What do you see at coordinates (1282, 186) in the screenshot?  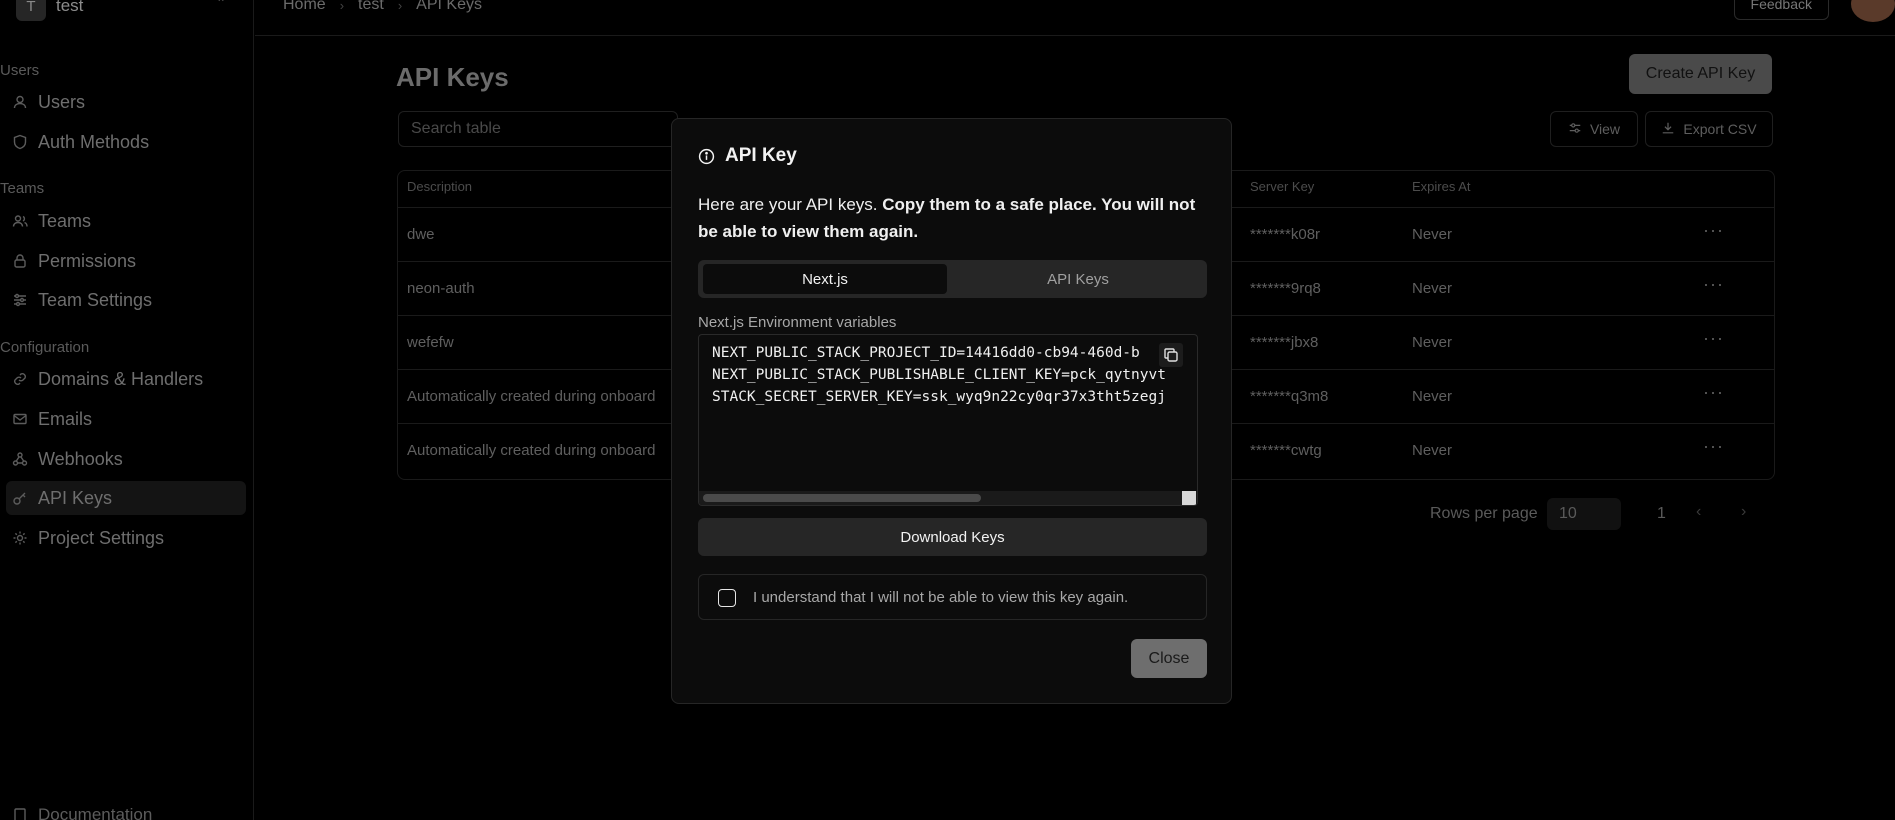 I see `column-header-server-key: Server Key` at bounding box center [1282, 186].